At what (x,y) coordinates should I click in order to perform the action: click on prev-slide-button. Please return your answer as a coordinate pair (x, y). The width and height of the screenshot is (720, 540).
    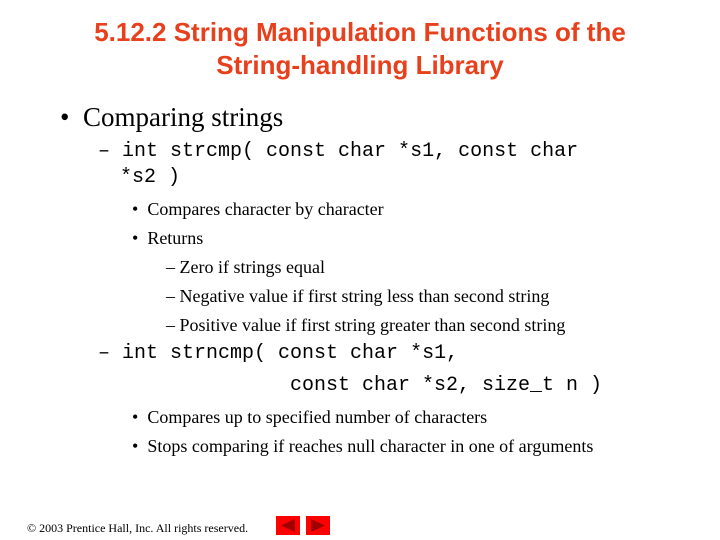
    Looking at the image, I should click on (288, 525).